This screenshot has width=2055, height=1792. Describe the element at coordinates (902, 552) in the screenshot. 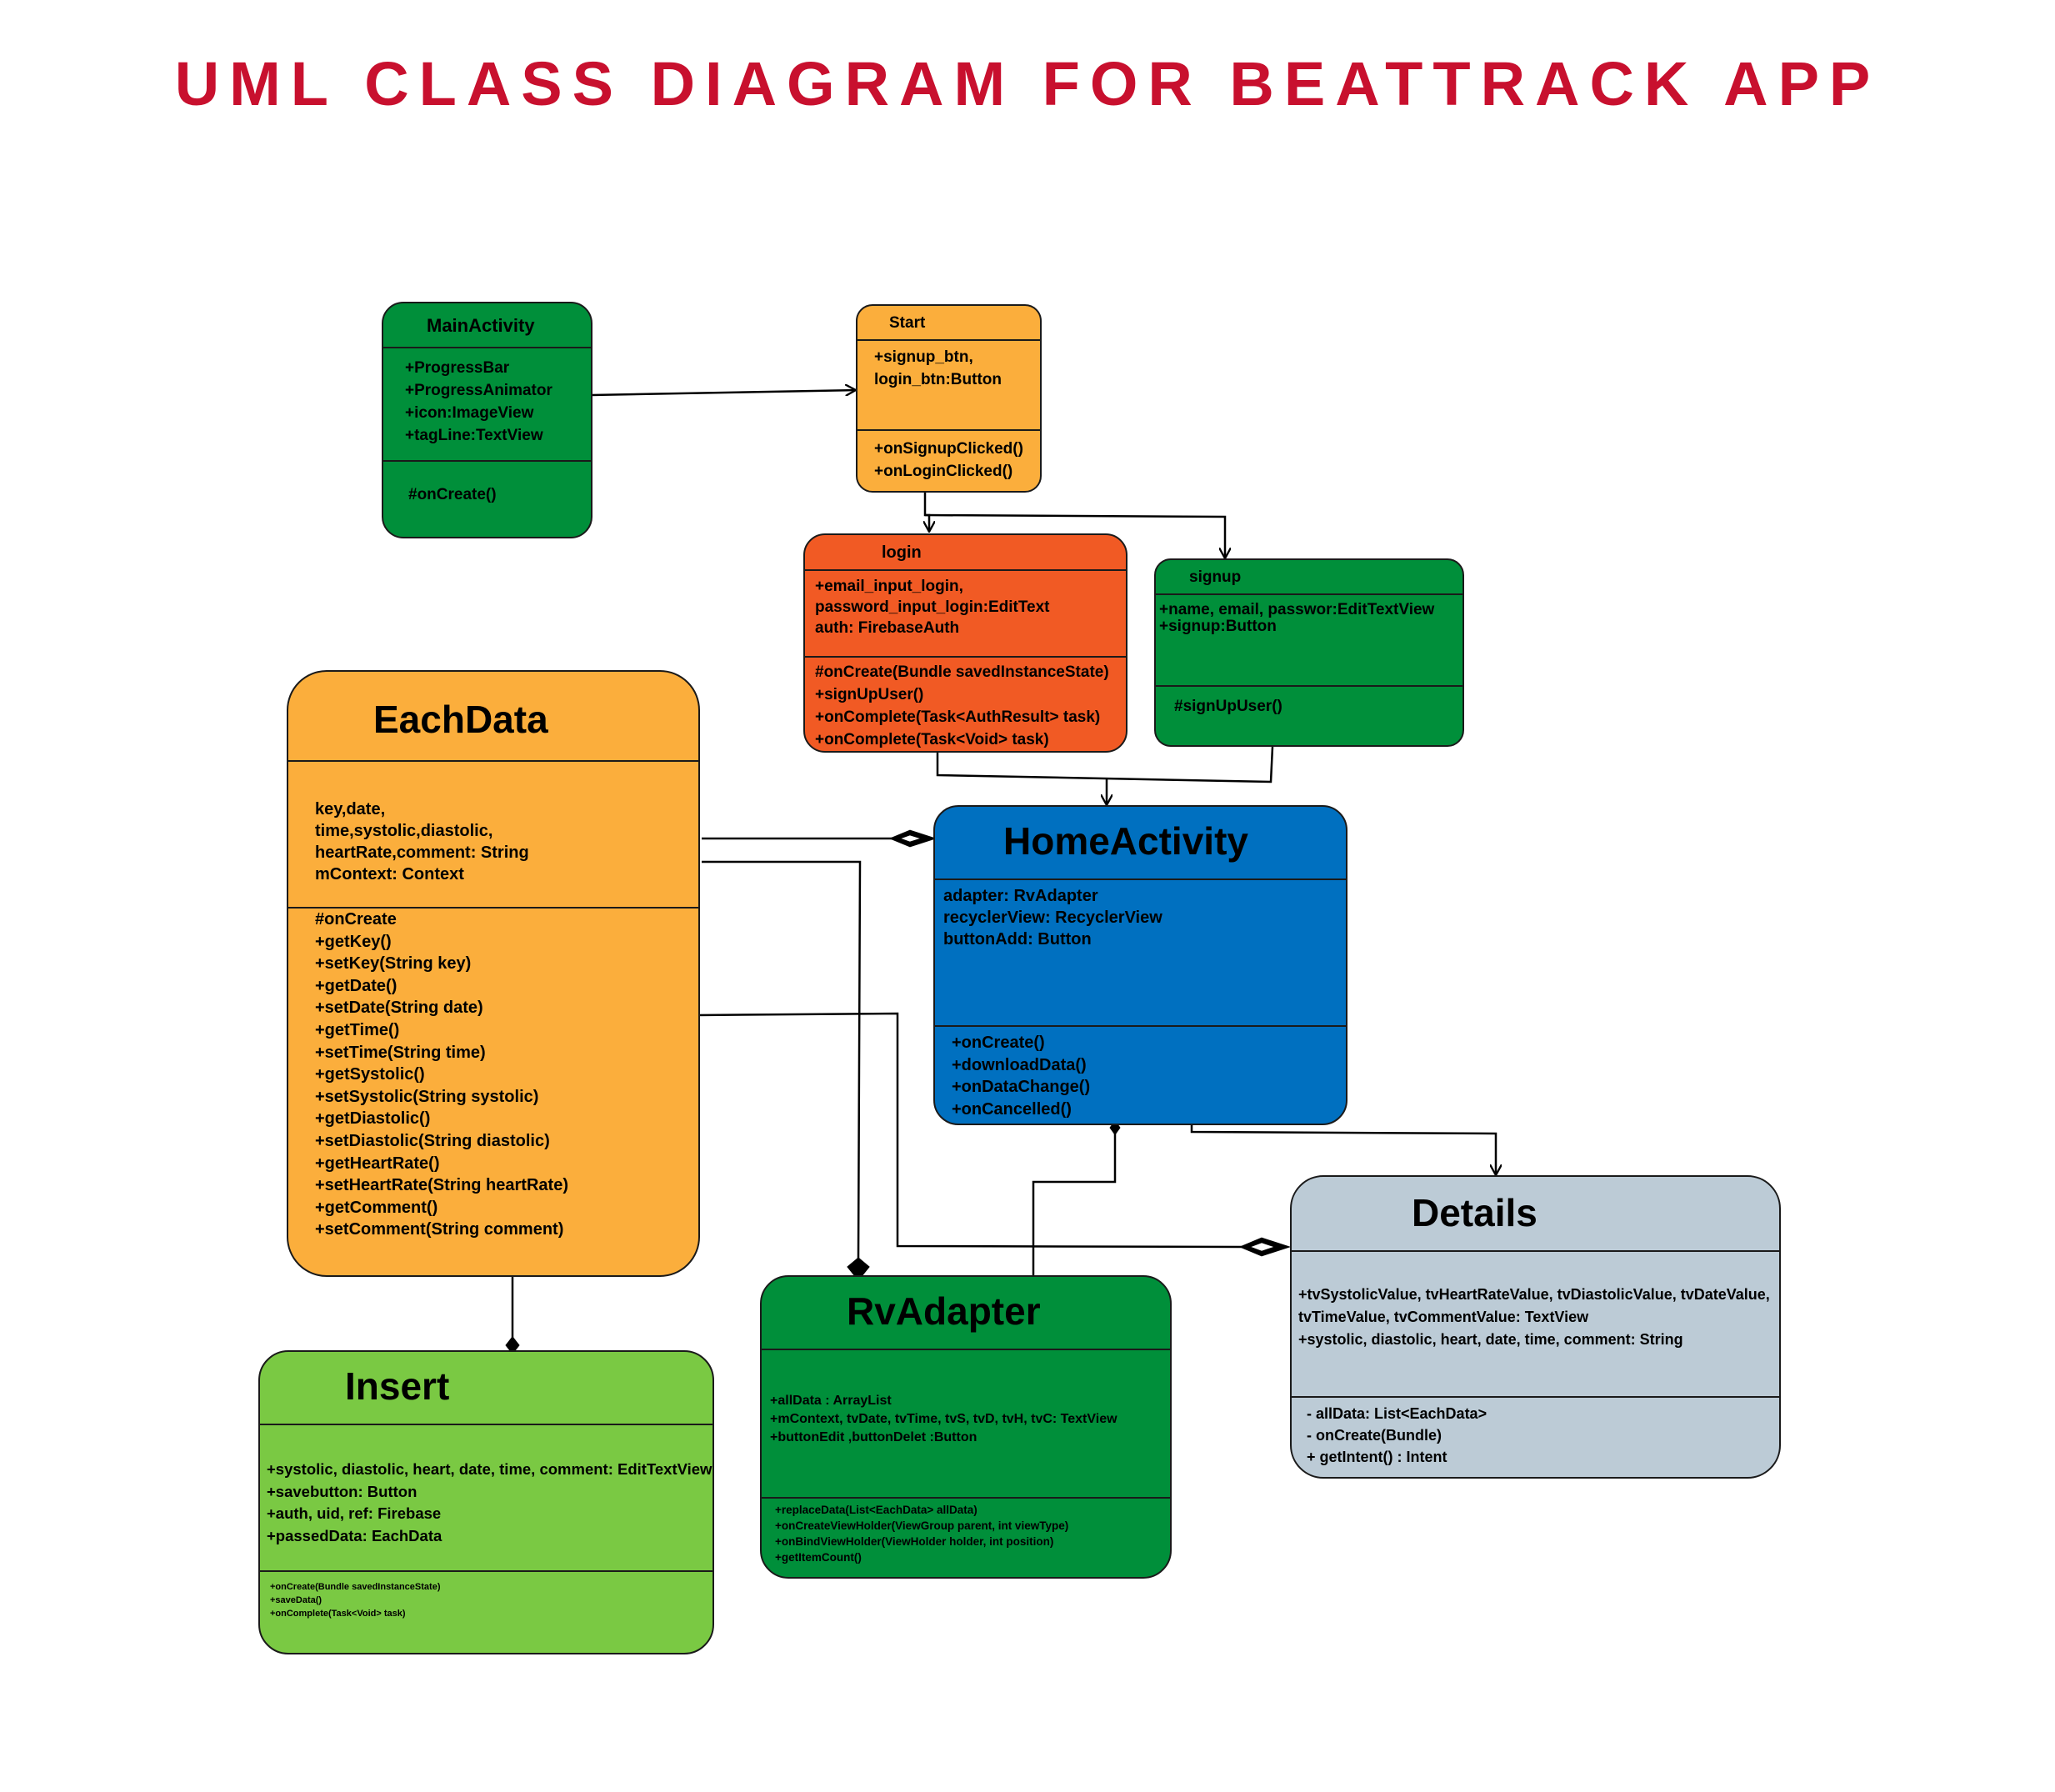

I see `class-name: login` at that location.